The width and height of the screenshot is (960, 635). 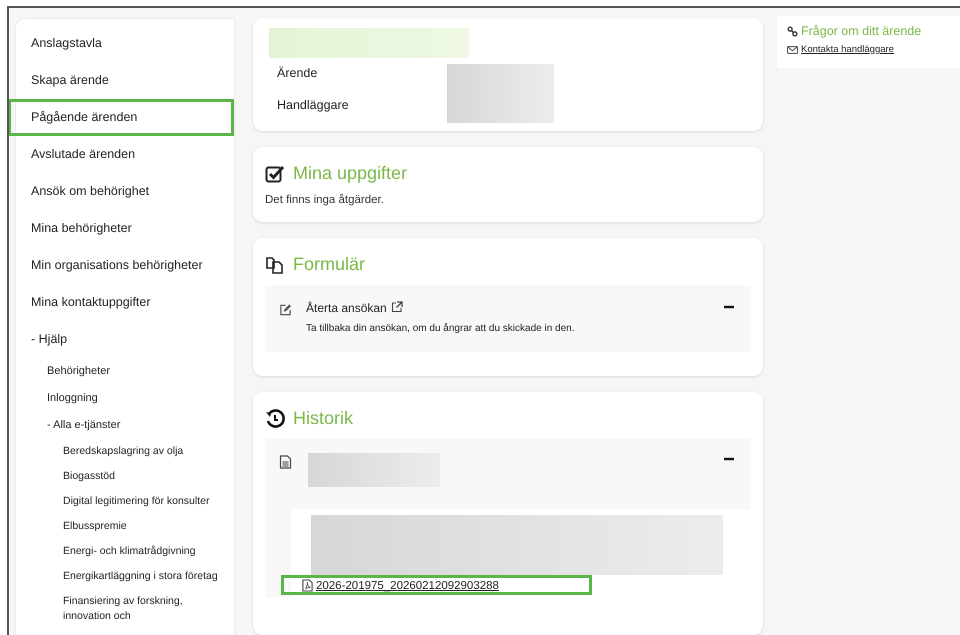 What do you see at coordinates (121, 576) in the screenshot?
I see `nav-item: Energikartläggning i stora företag` at bounding box center [121, 576].